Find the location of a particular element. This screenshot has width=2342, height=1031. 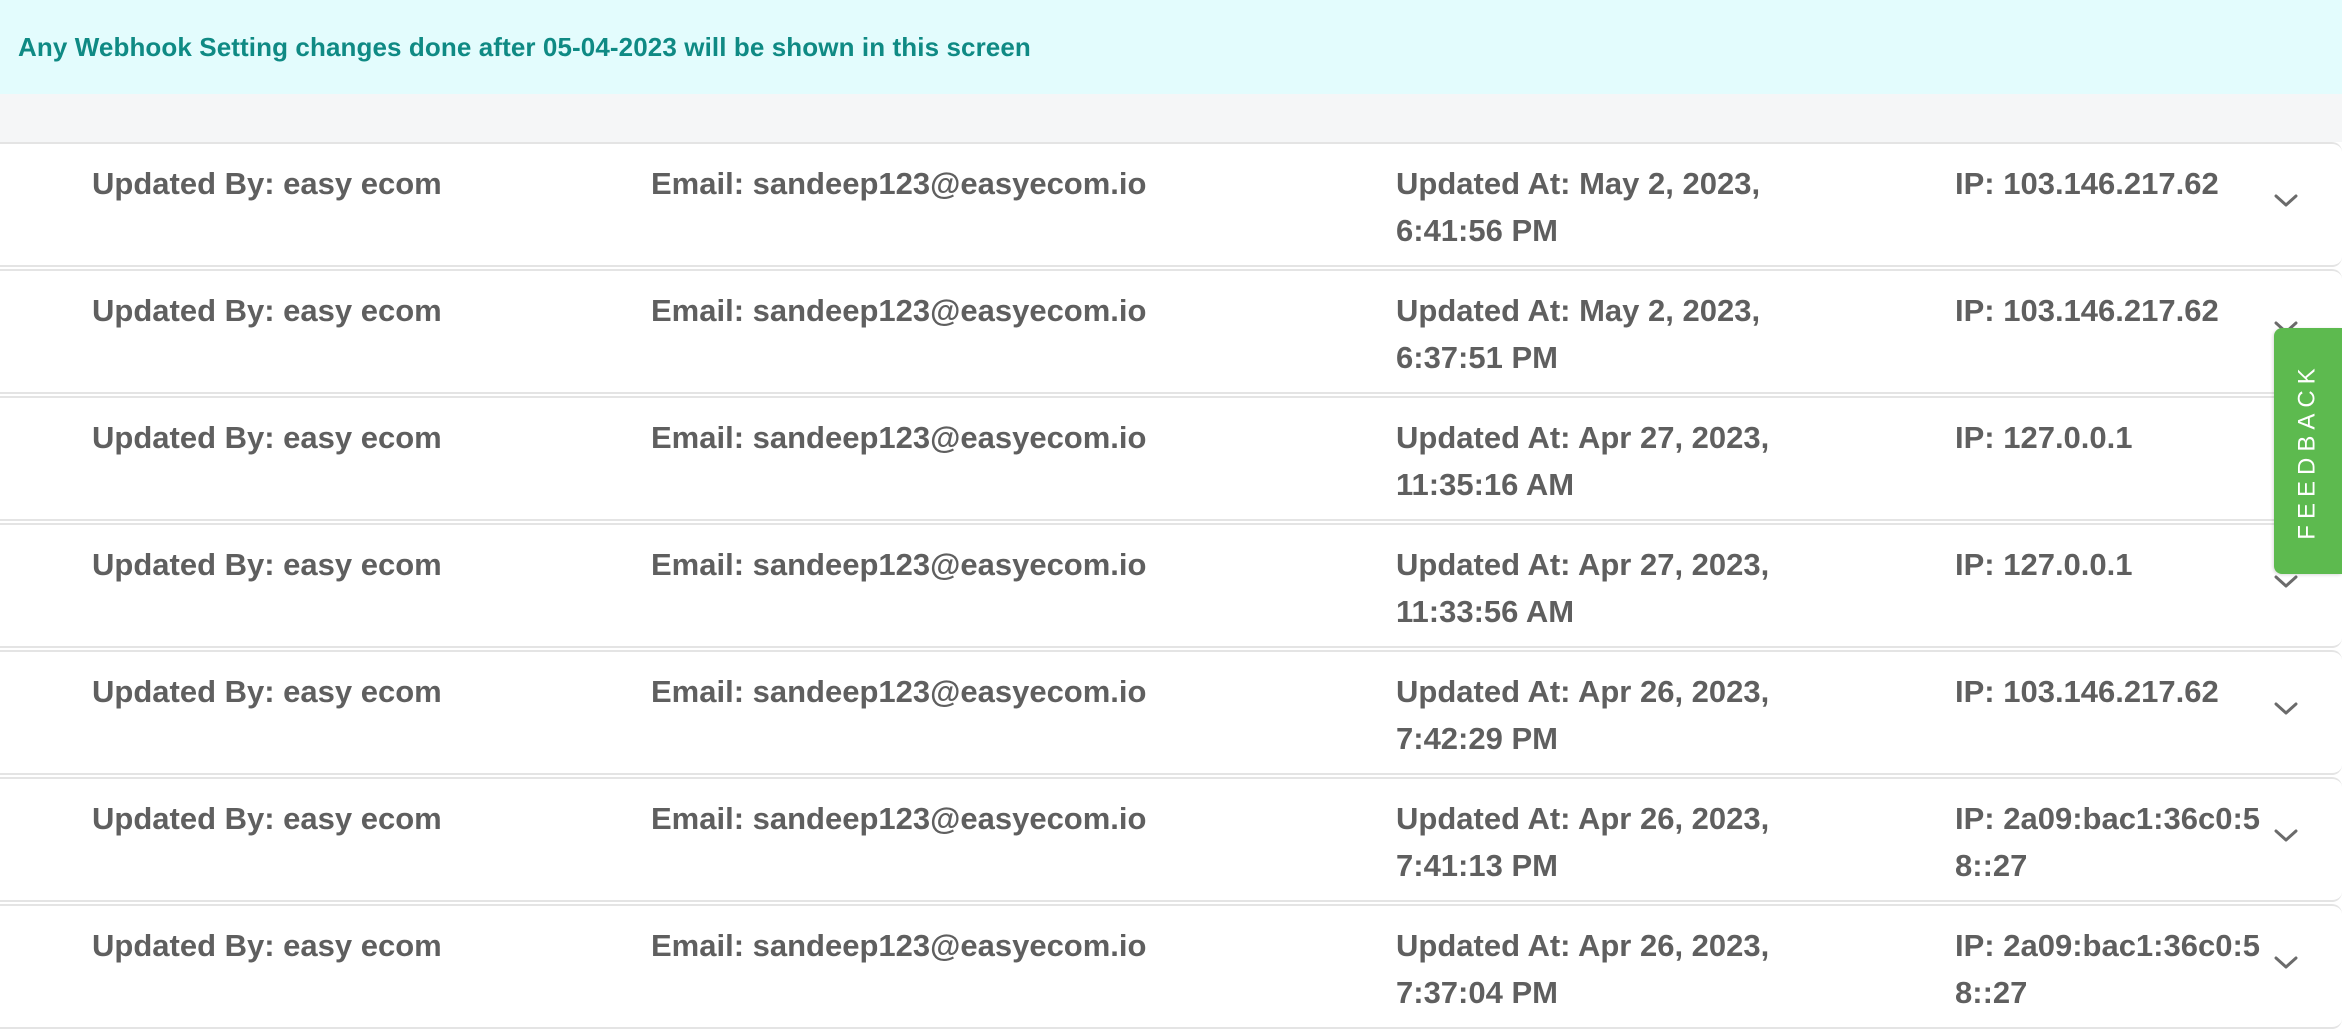

feedback-tab: FEEDBACK is located at coordinates (2308, 451).